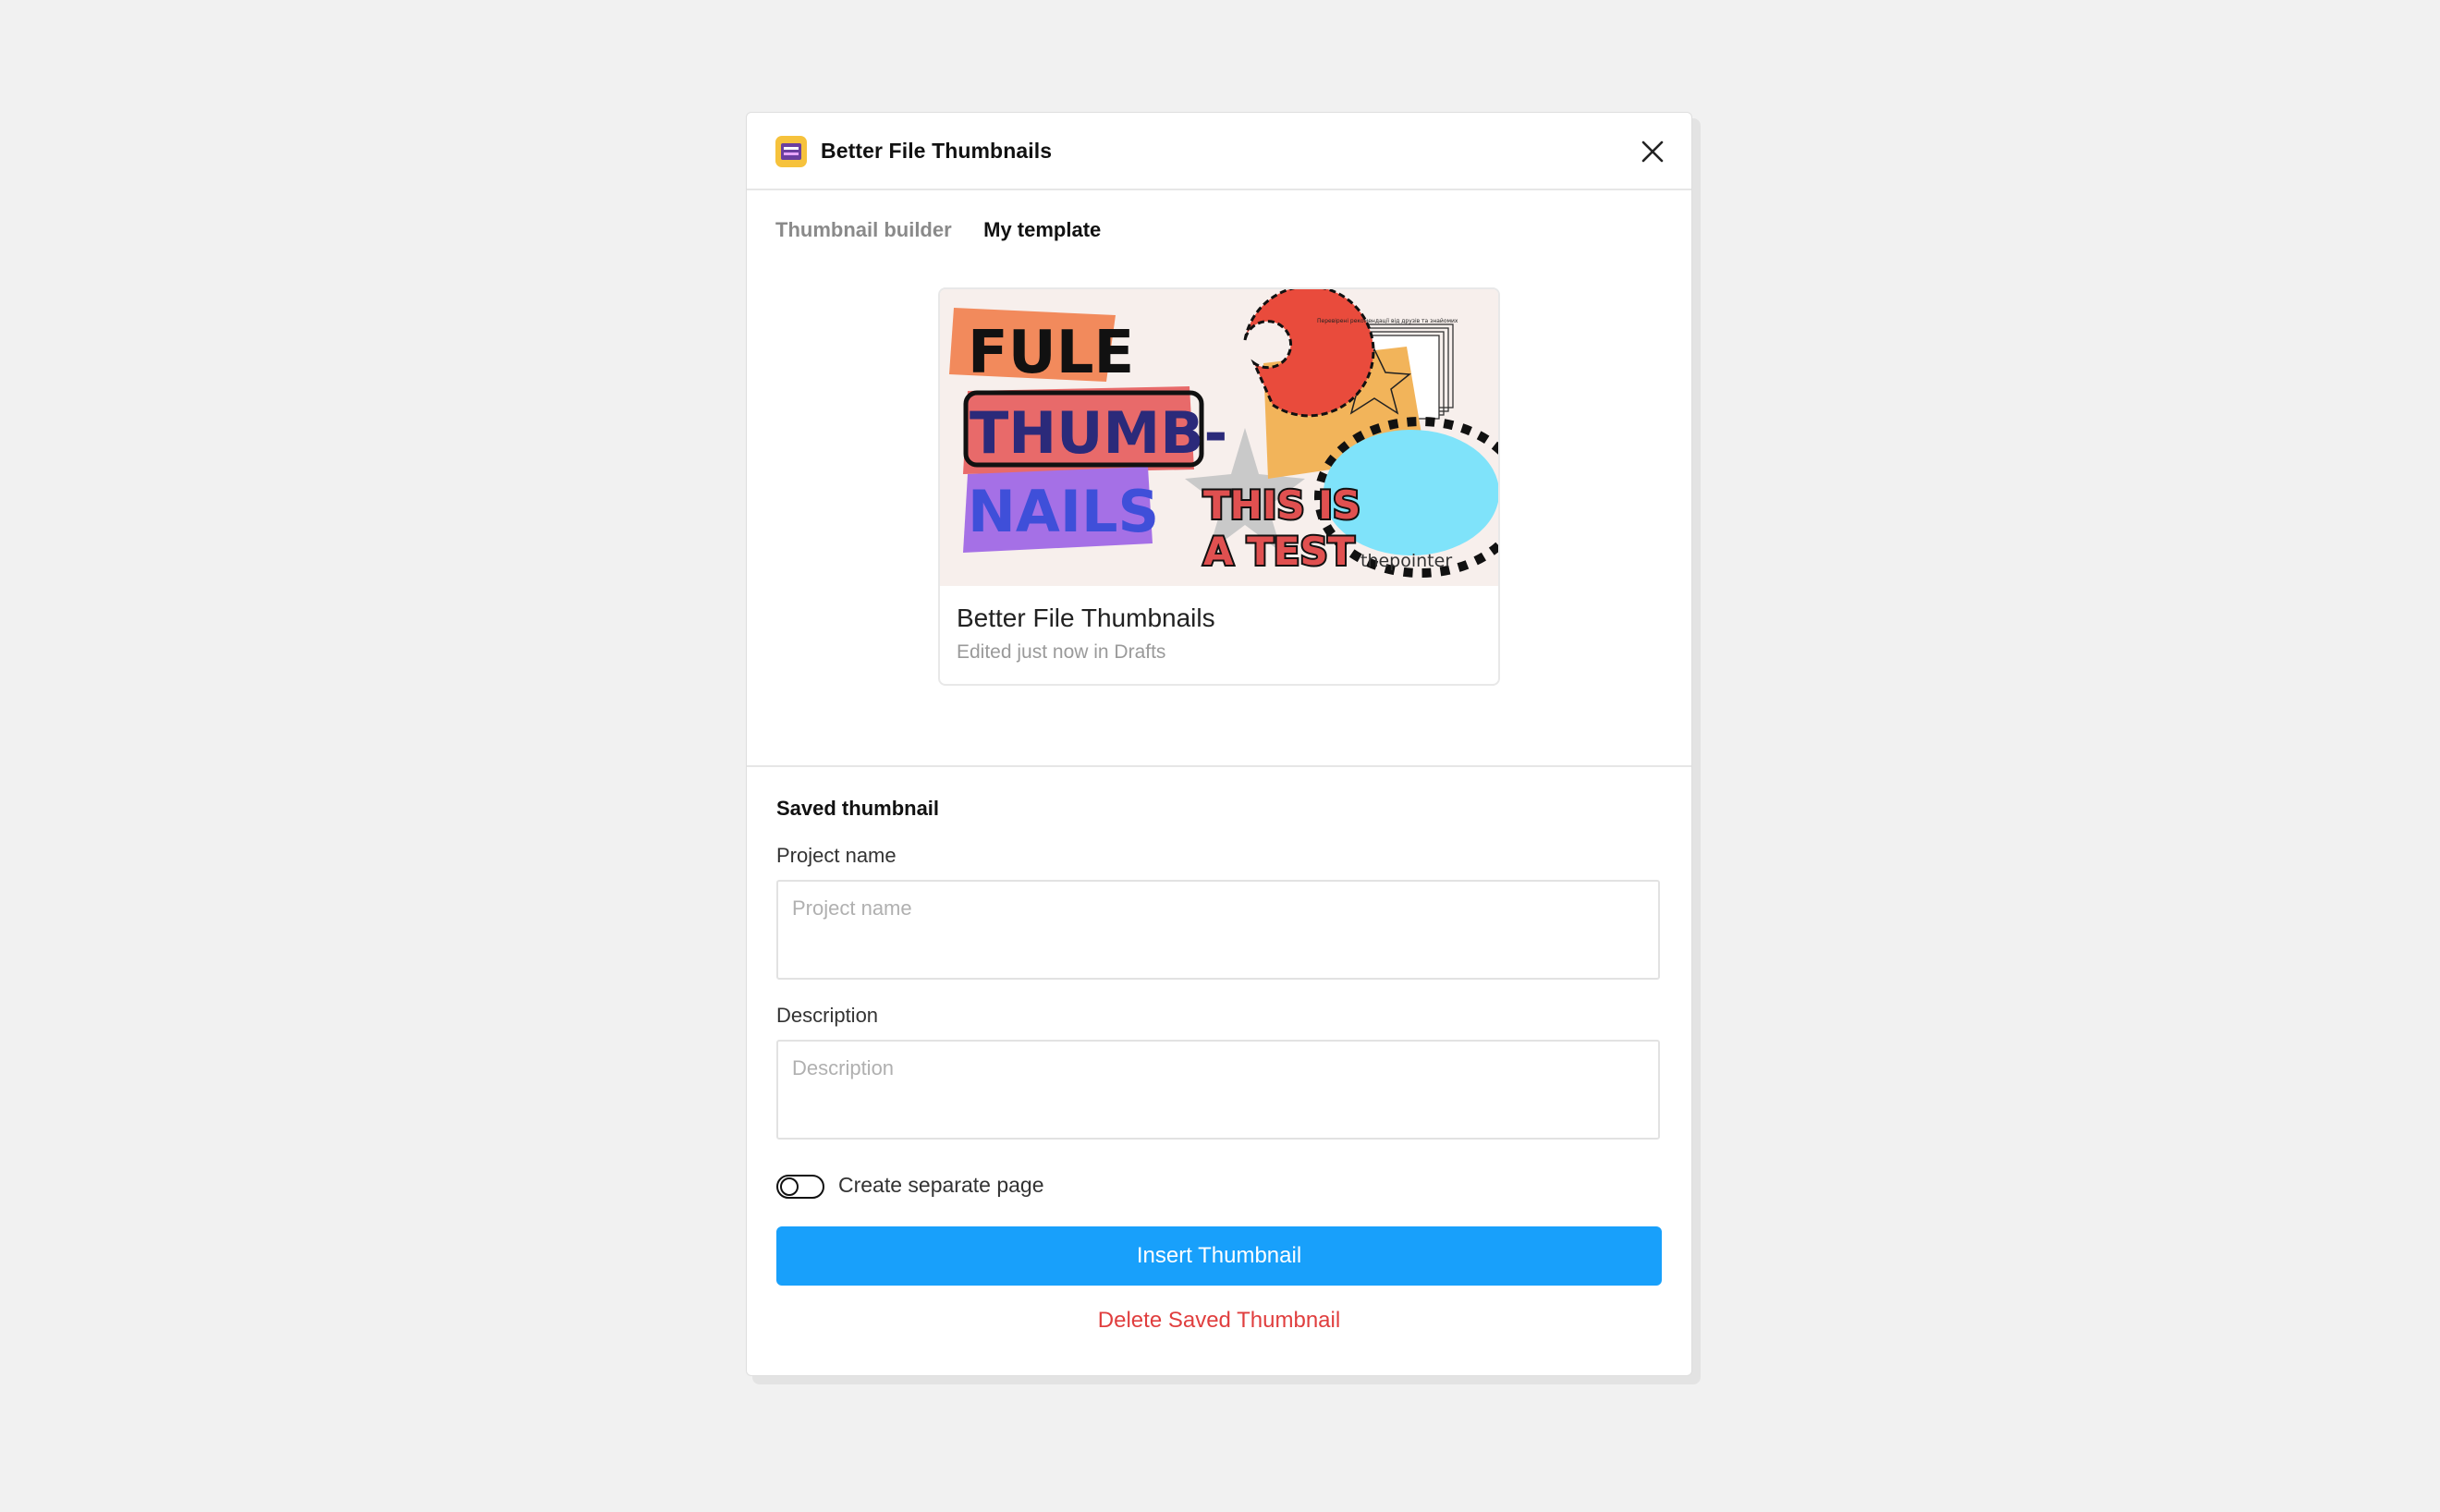 This screenshot has width=2440, height=1512. Describe the element at coordinates (836, 856) in the screenshot. I see `project-name-label: Project name` at that location.